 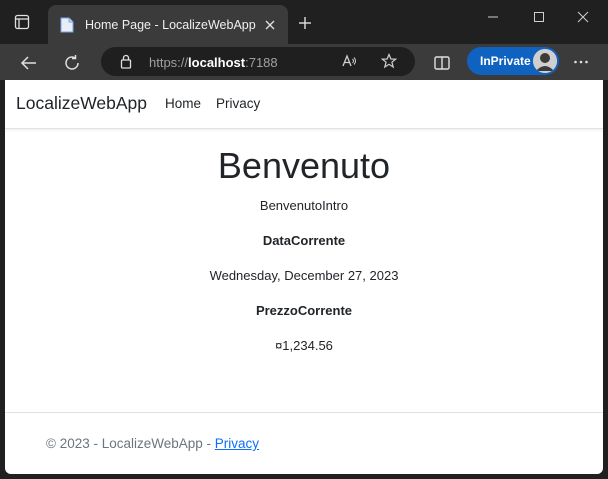 What do you see at coordinates (81, 103) in the screenshot?
I see `navbar-brand: LocalizeWebApp` at bounding box center [81, 103].